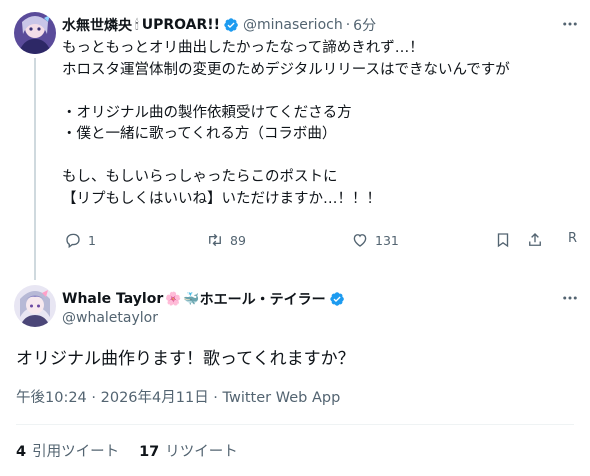 The width and height of the screenshot is (590, 476). What do you see at coordinates (387, 240) in the screenshot?
I see `like-count: 131` at bounding box center [387, 240].